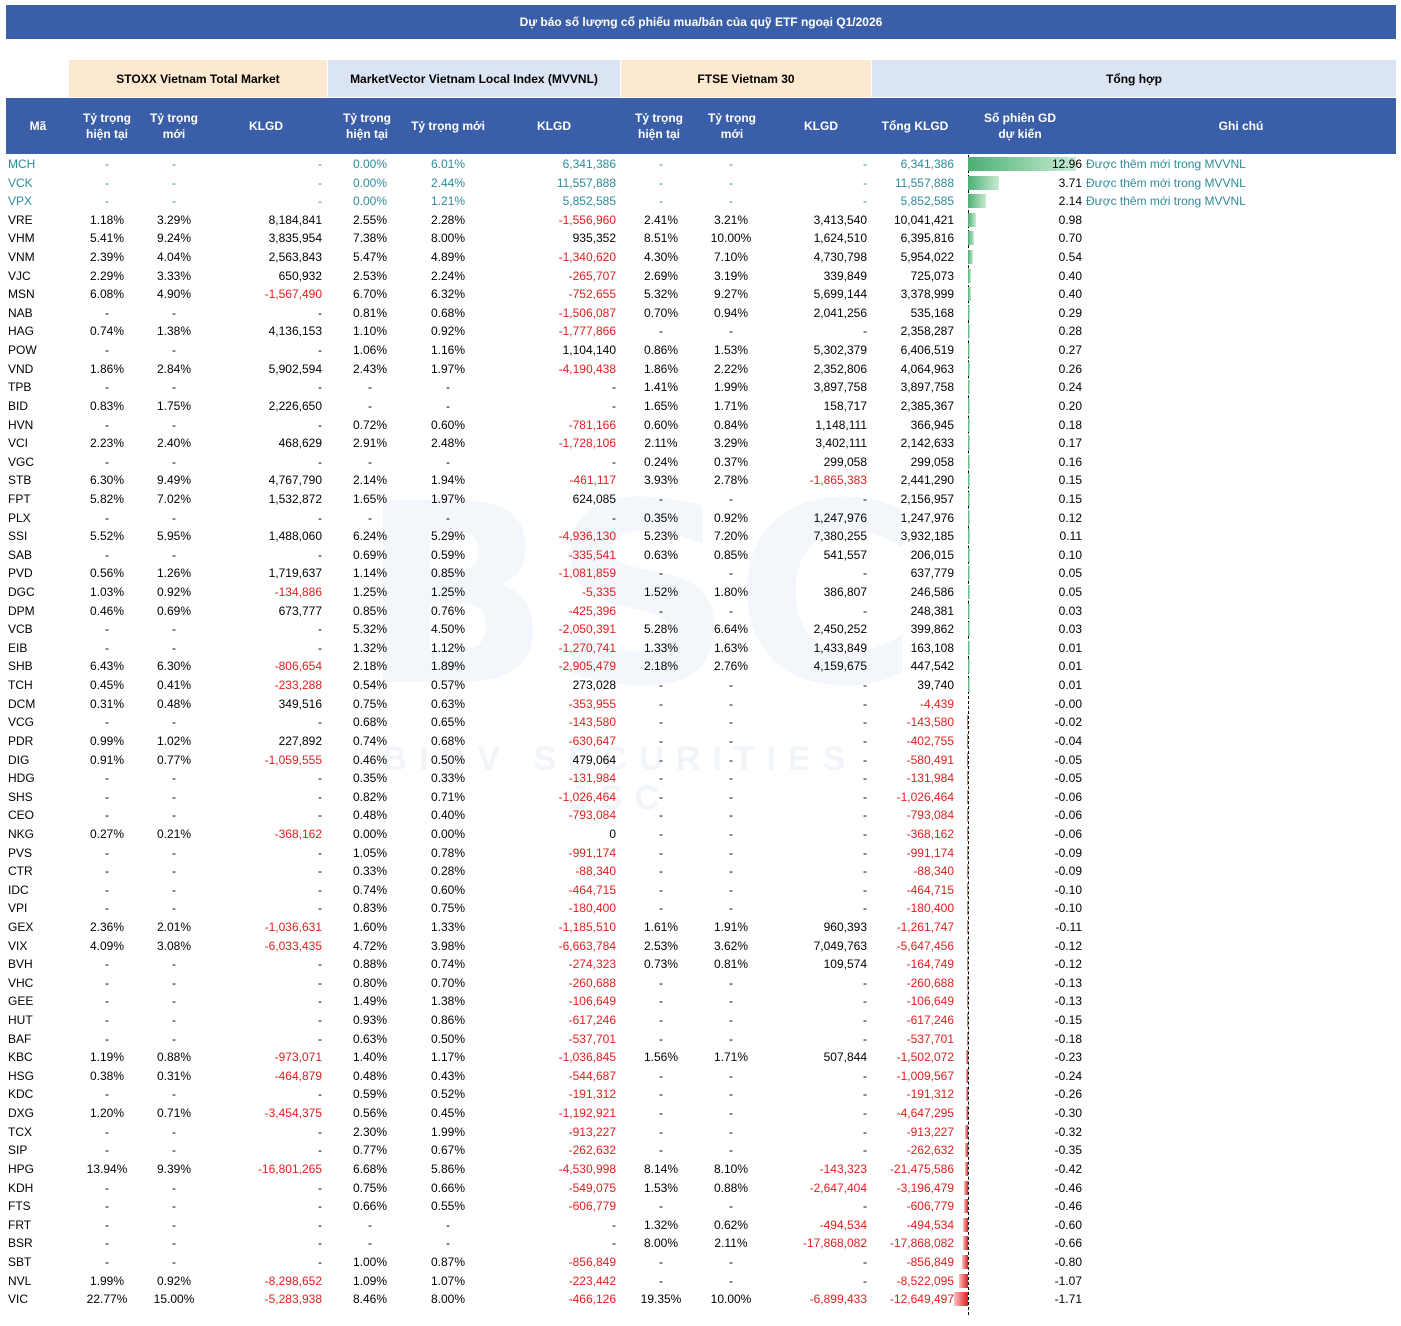 The width and height of the screenshot is (1401, 1326). Describe the element at coordinates (587, 666) in the screenshot. I see `cell-mv-klgd: -2,905,479` at that location.